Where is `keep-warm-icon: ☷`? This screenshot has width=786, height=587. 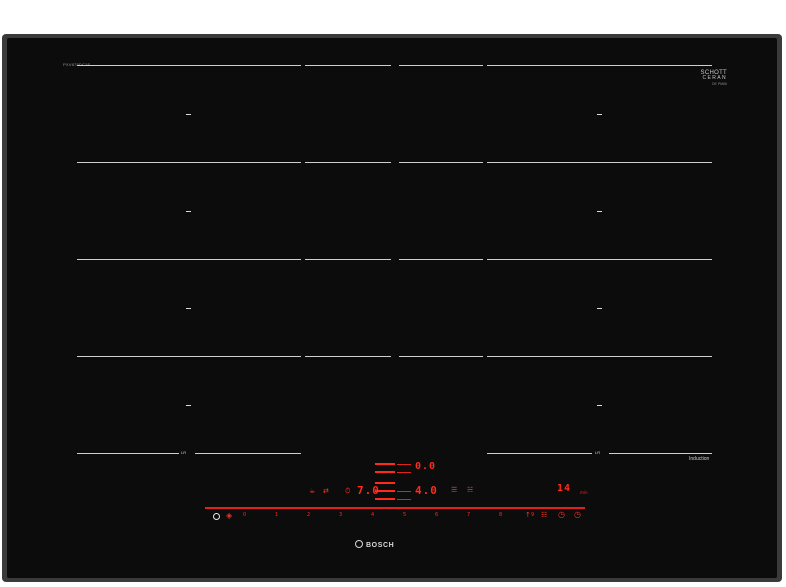 keep-warm-icon: ☷ is located at coordinates (544, 515).